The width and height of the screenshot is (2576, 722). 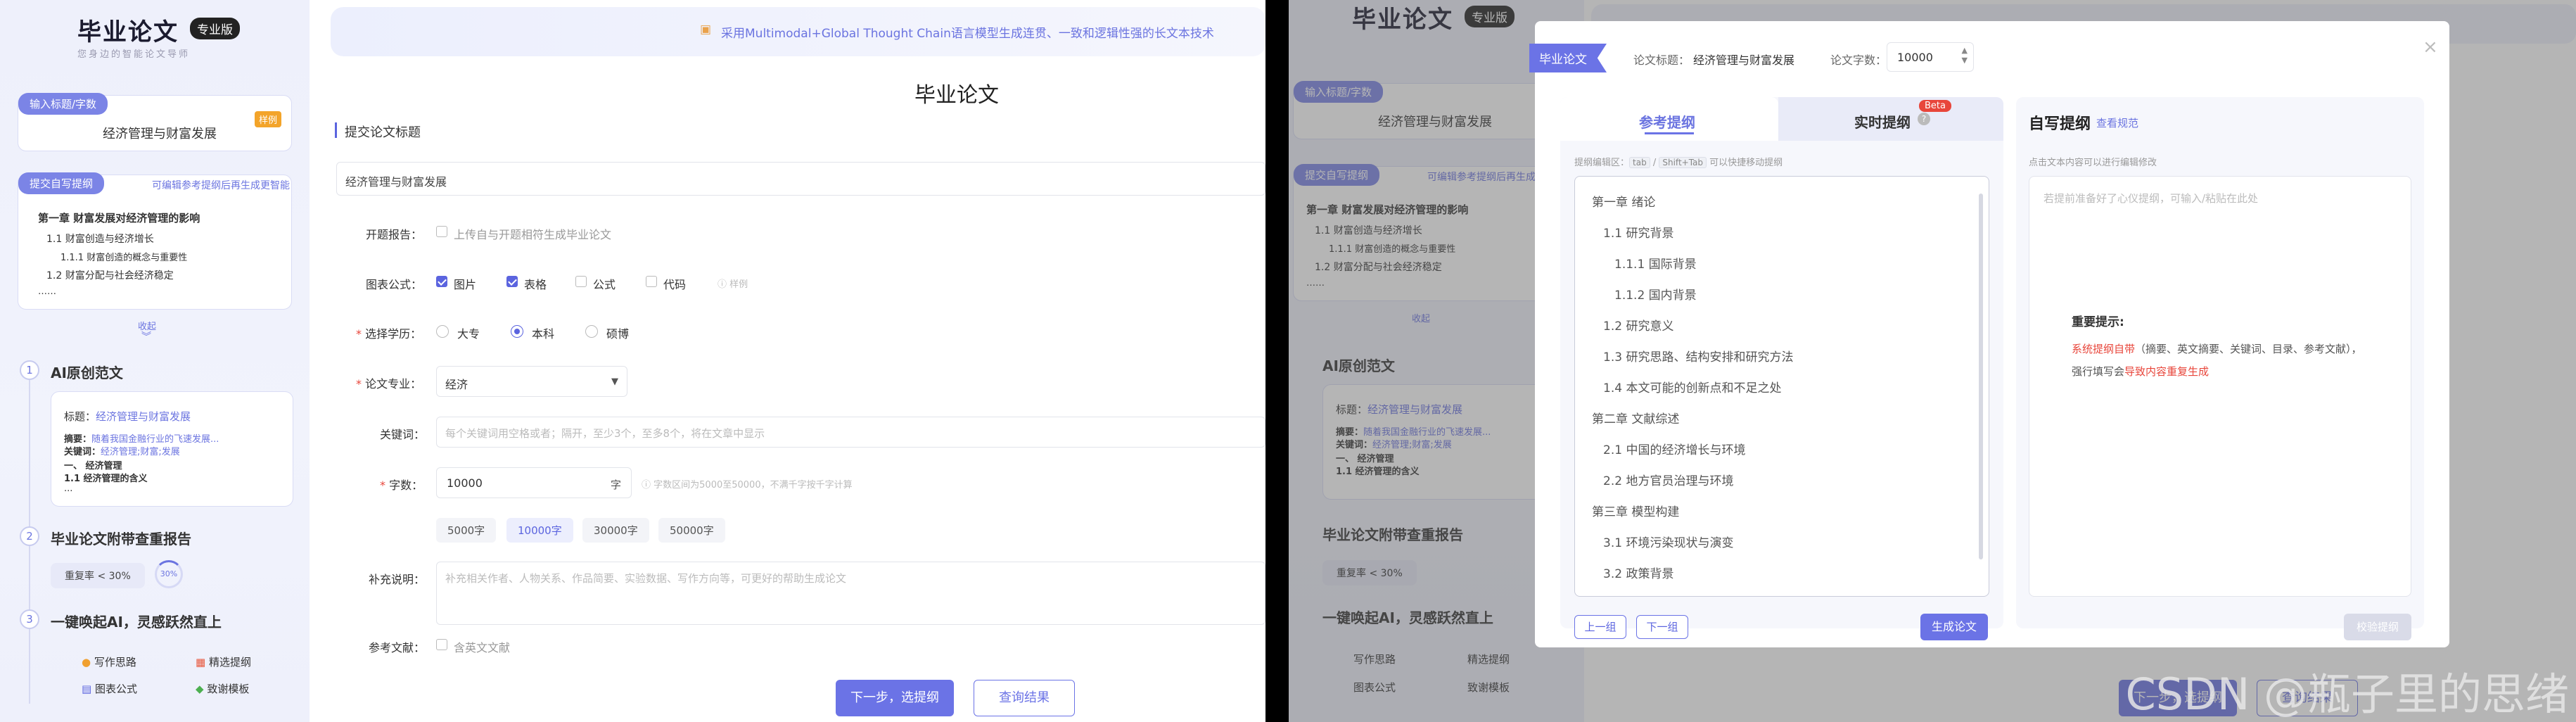 I want to click on ref-label: 参考文献：, so click(x=397, y=647).